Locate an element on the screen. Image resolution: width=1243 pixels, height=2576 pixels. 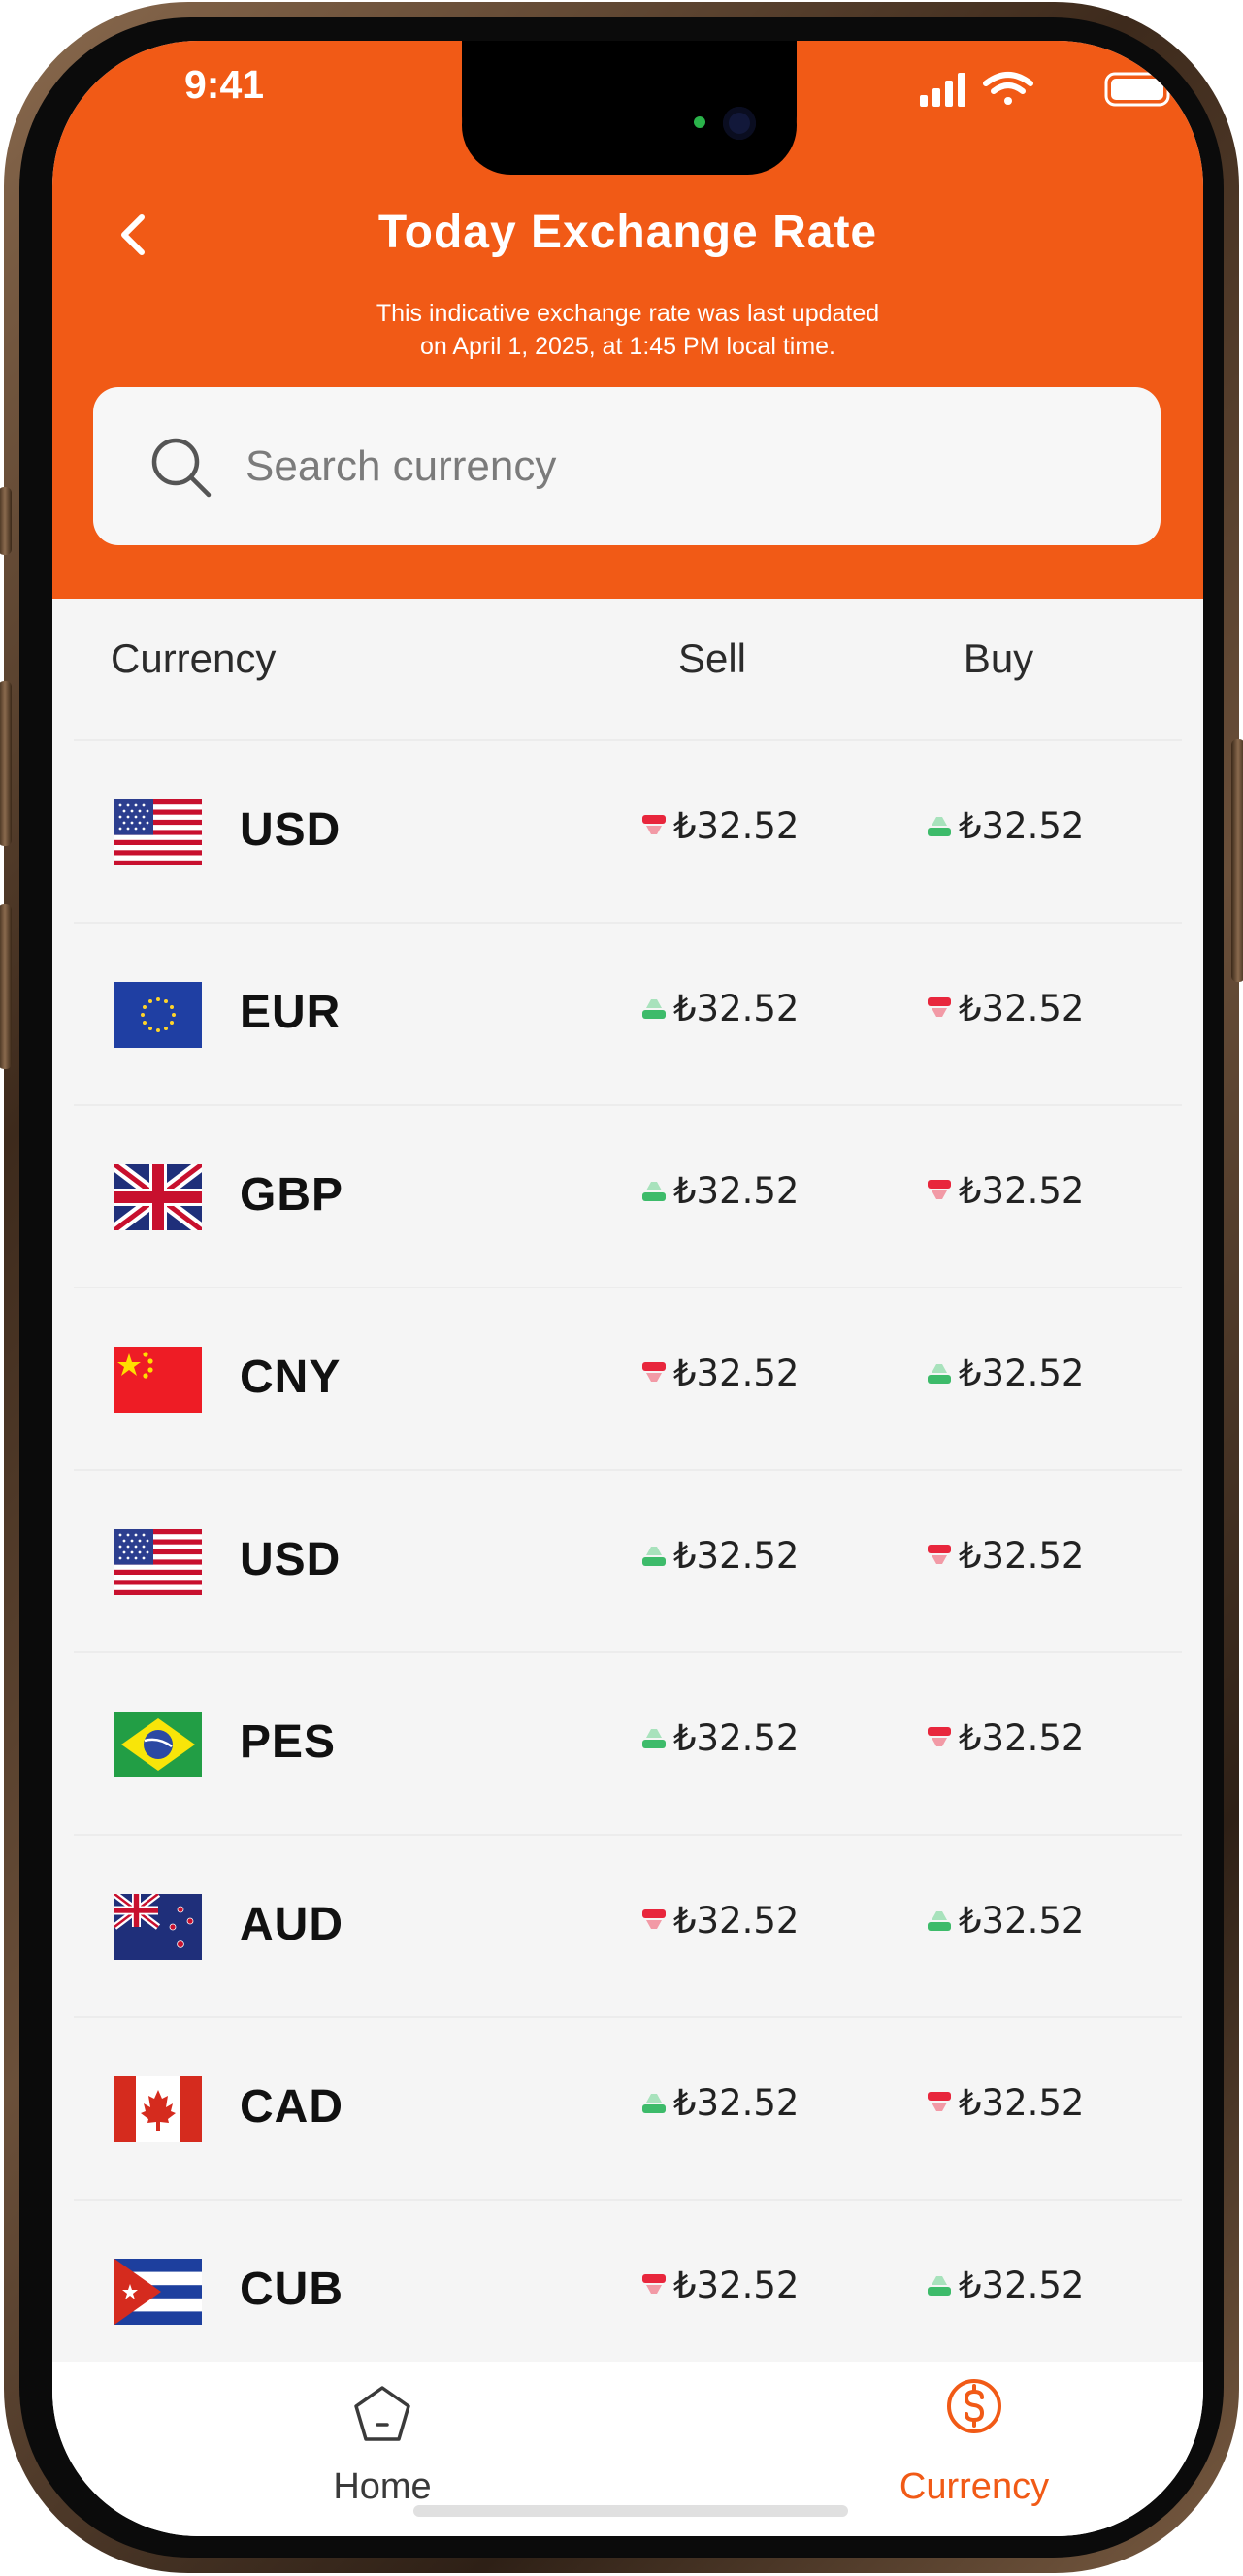
cu-flag is located at coordinates (158, 2292).